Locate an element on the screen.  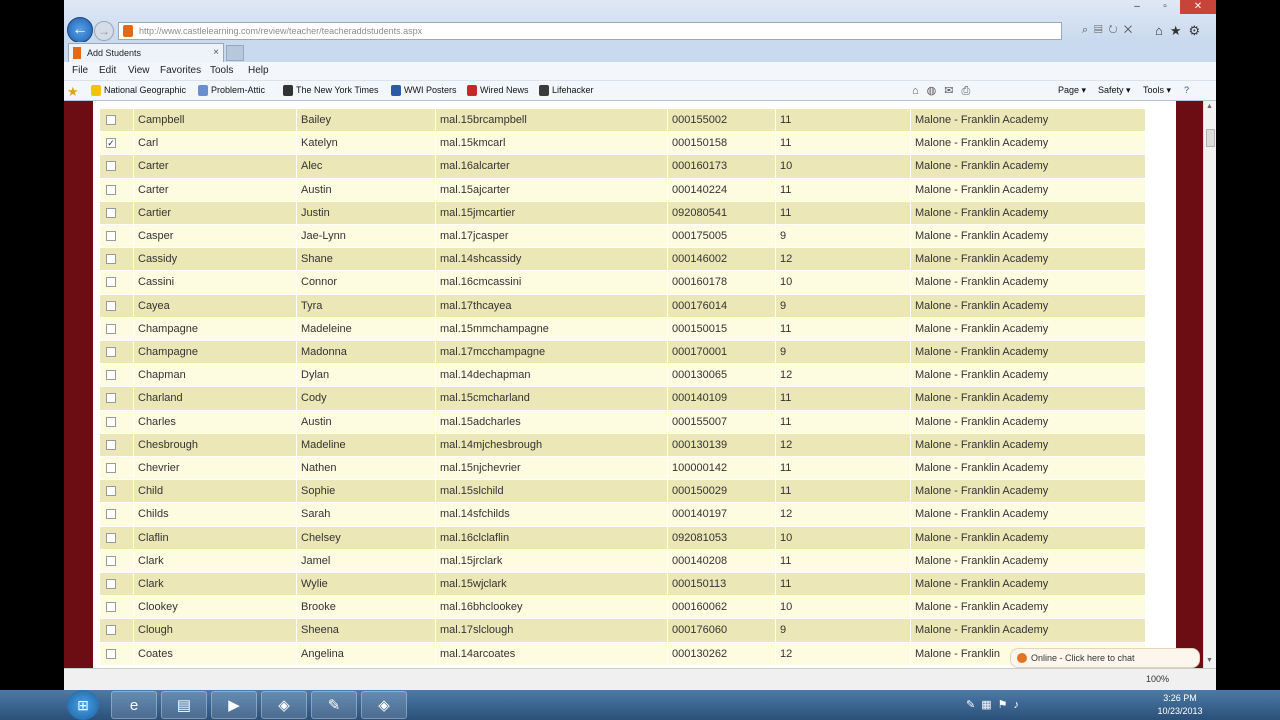
start-button: ⊞ is located at coordinates (83, 705).